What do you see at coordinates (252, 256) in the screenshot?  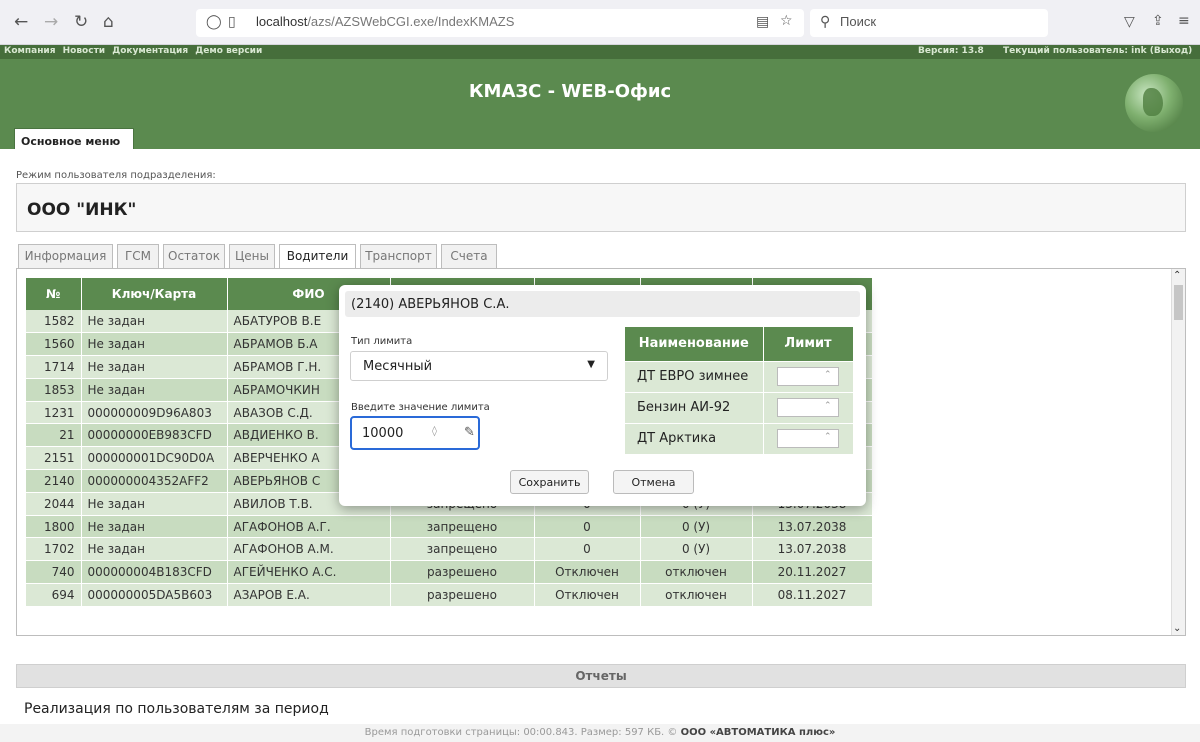 I see `tab-prices: Цены` at bounding box center [252, 256].